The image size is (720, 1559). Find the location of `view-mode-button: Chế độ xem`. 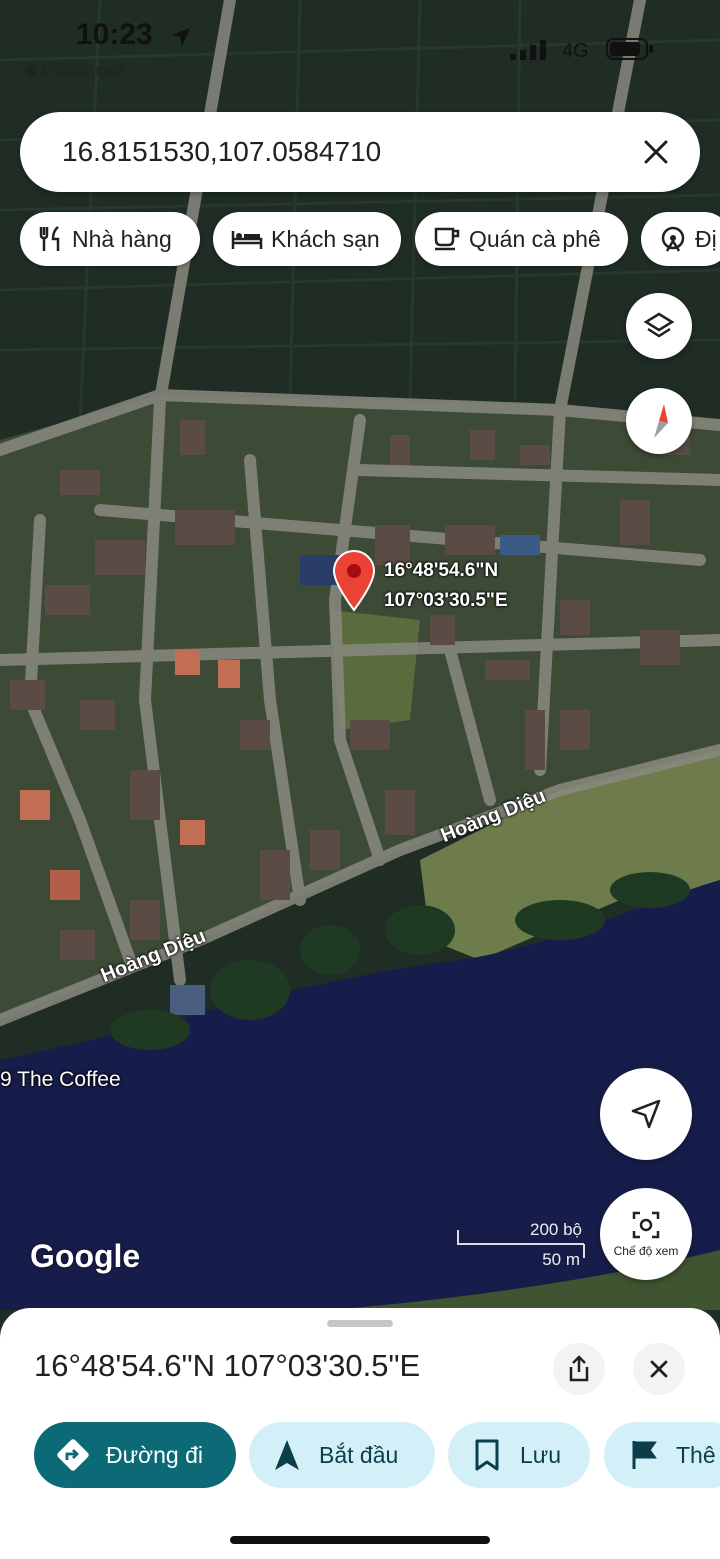

view-mode-button: Chế độ xem is located at coordinates (646, 1234).